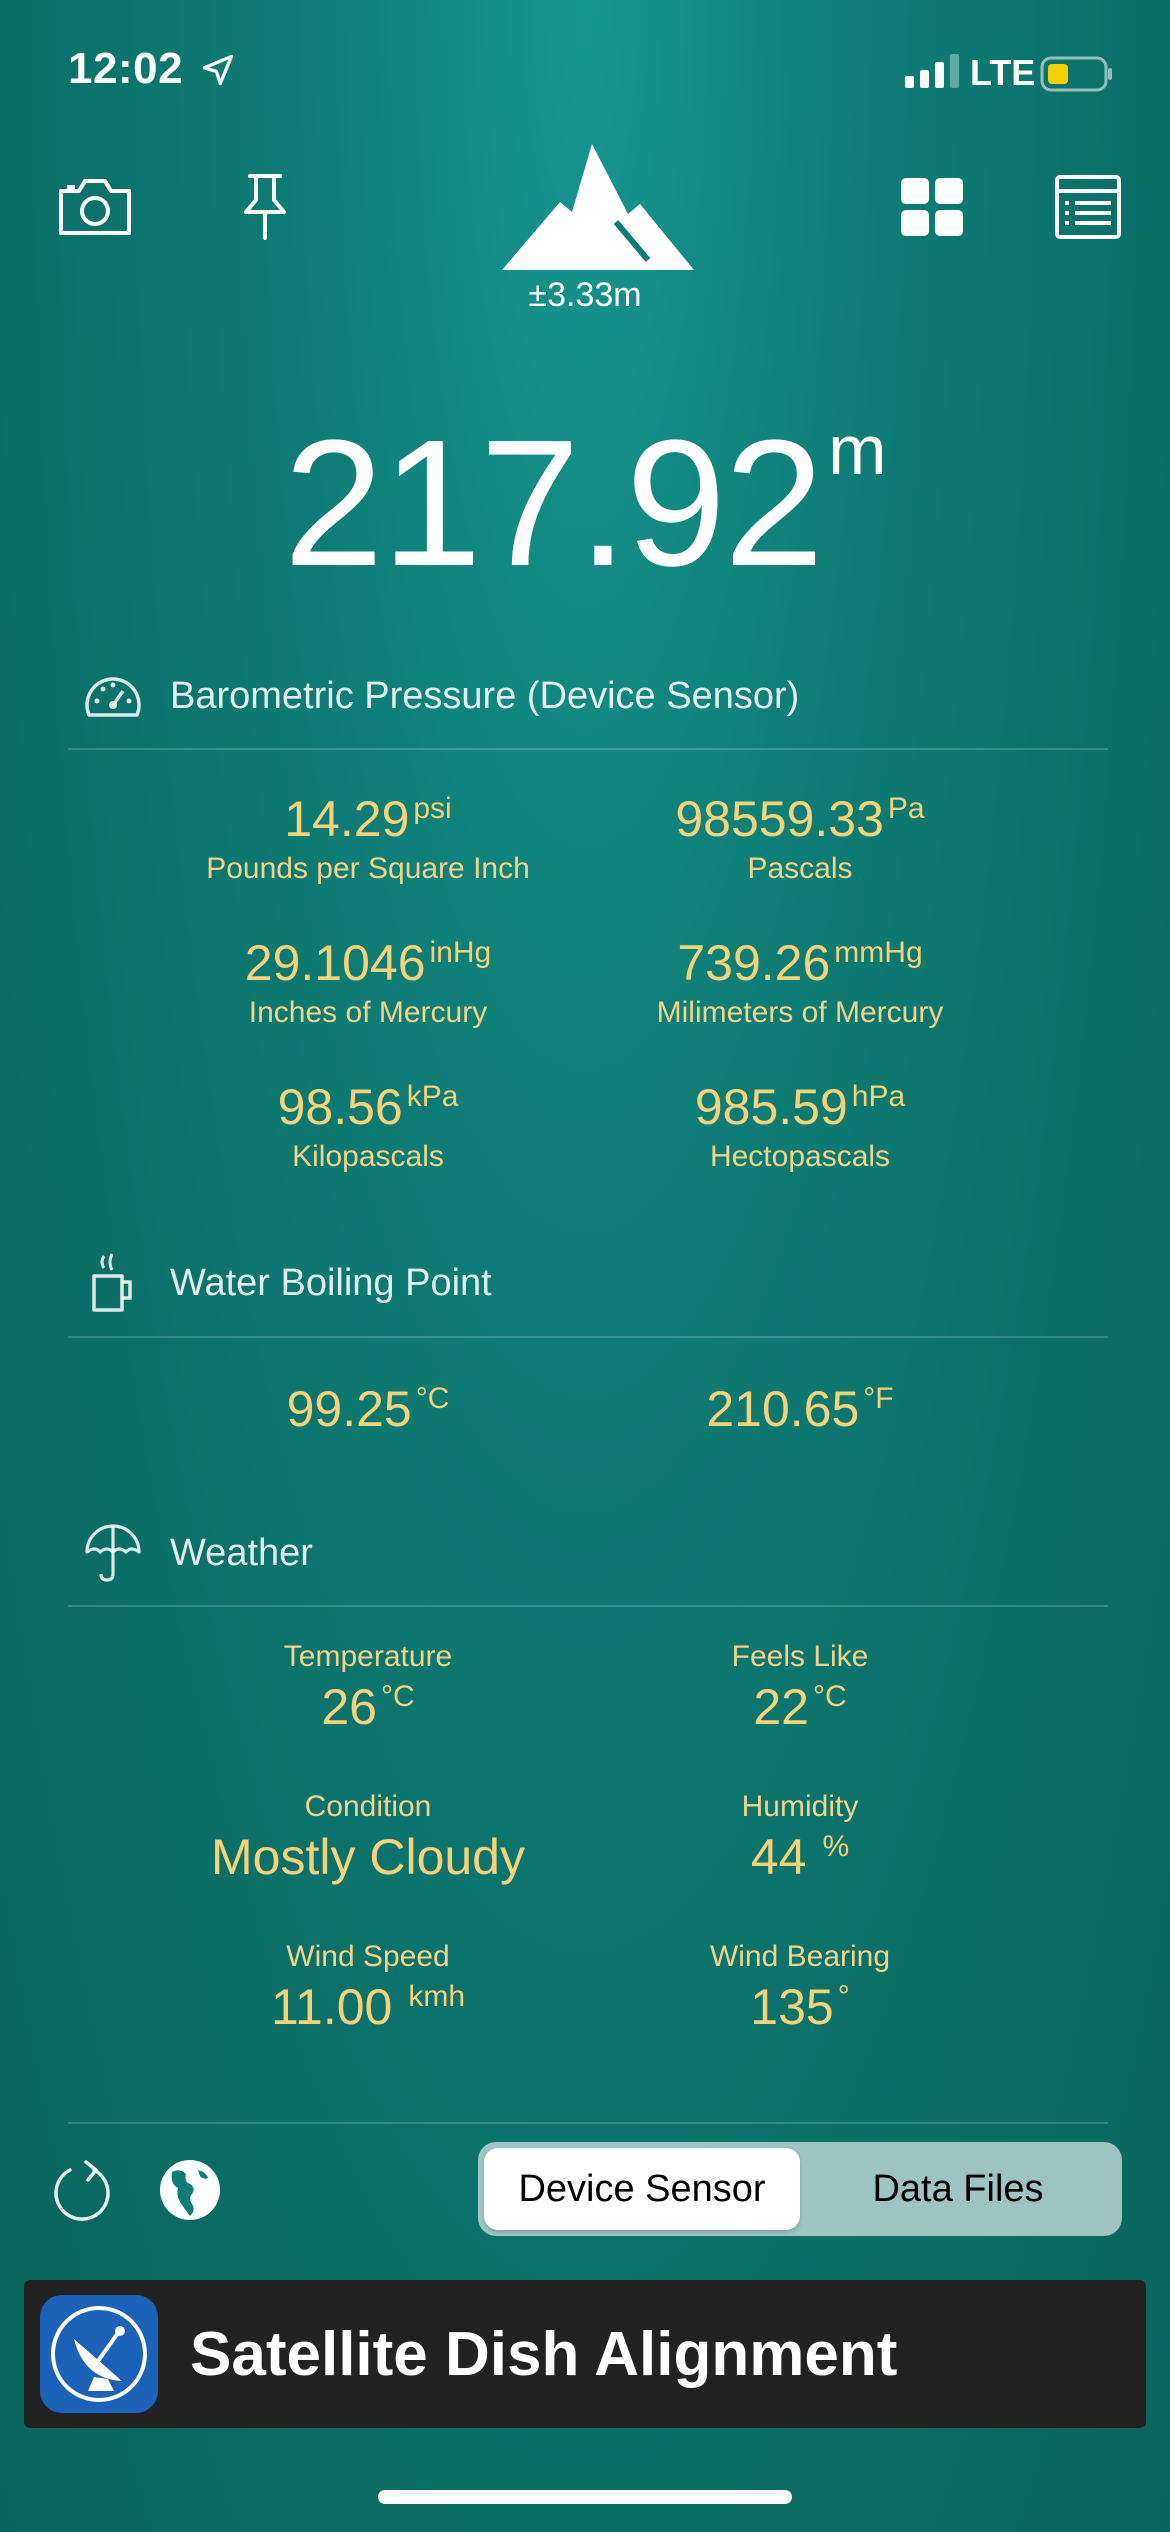 The image size is (1170, 2532). Describe the element at coordinates (368, 1156) in the screenshot. I see `kpa-label: Kilopascals` at that location.